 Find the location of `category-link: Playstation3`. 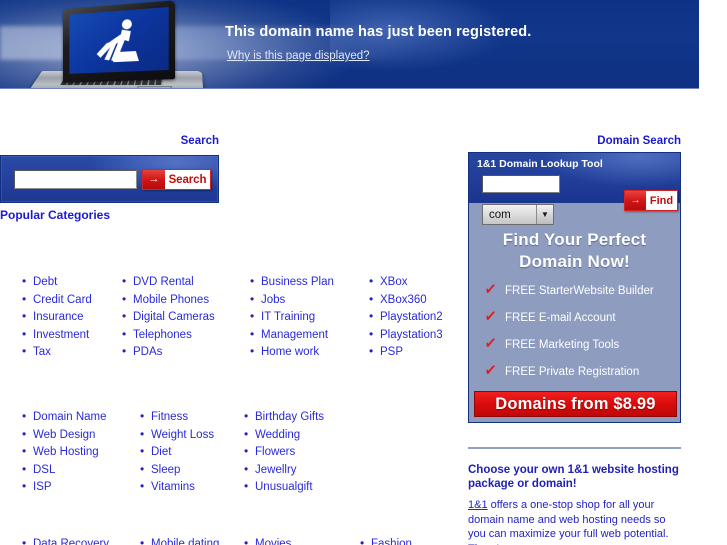

category-link: Playstation3 is located at coordinates (411, 336).